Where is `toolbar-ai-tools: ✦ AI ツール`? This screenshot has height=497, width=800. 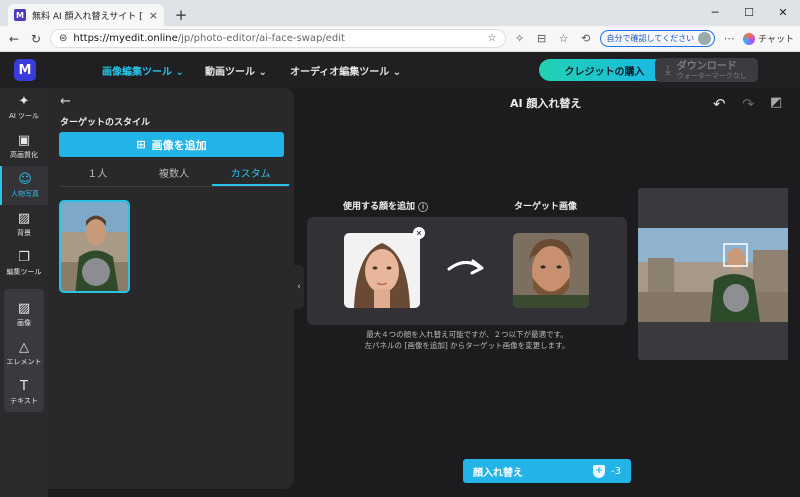 toolbar-ai-tools: ✦ AI ツール is located at coordinates (24, 107).